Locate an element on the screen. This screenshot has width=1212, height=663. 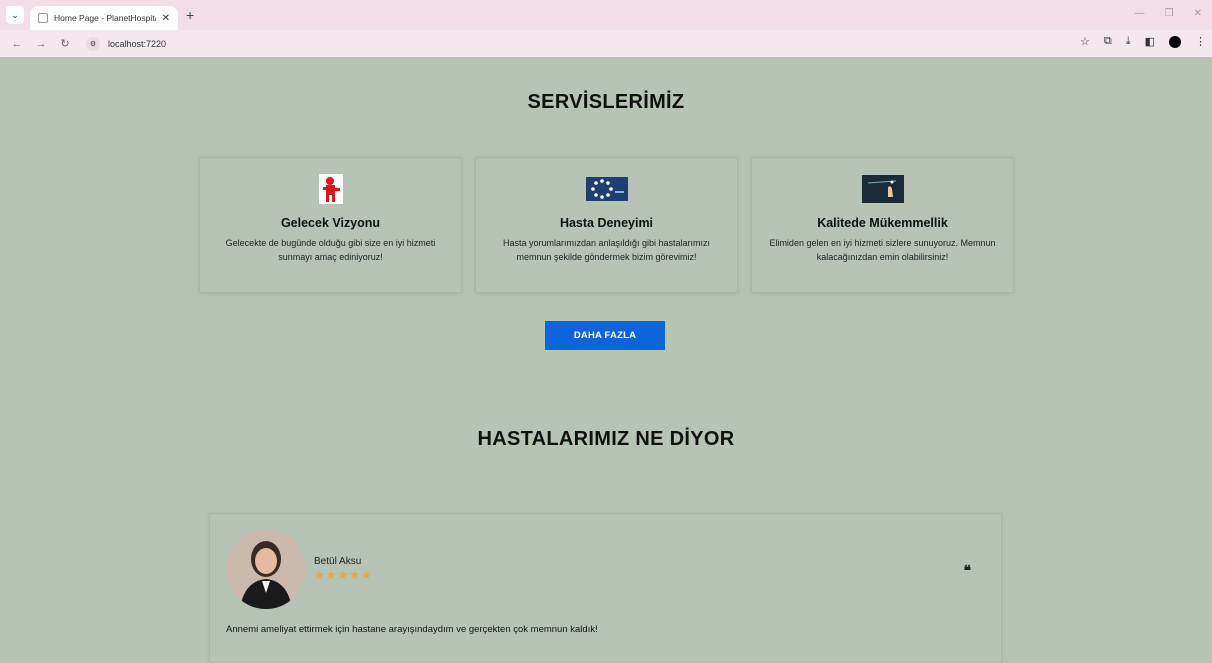
tab-title: Home Page - PlanetHospital is located at coordinates (105, 18).